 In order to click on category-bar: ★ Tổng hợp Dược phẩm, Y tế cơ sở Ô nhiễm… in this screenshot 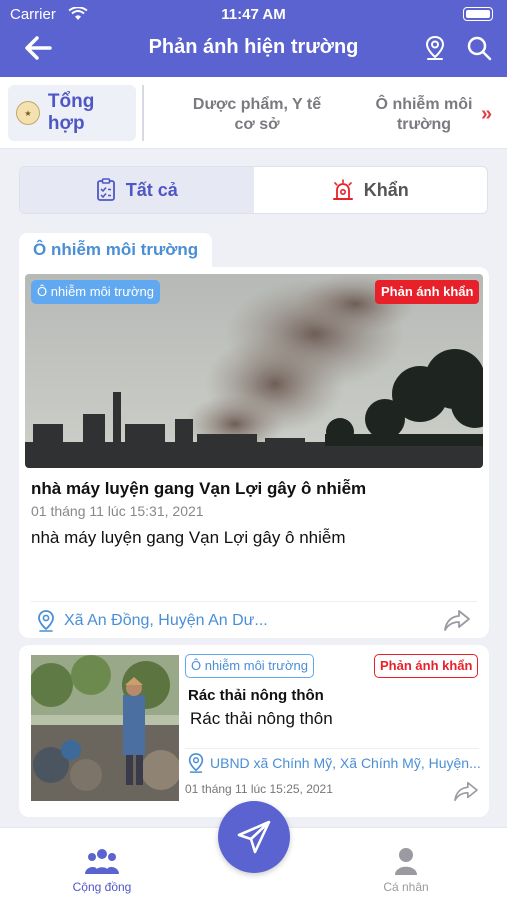, I will do `click(253, 113)`.